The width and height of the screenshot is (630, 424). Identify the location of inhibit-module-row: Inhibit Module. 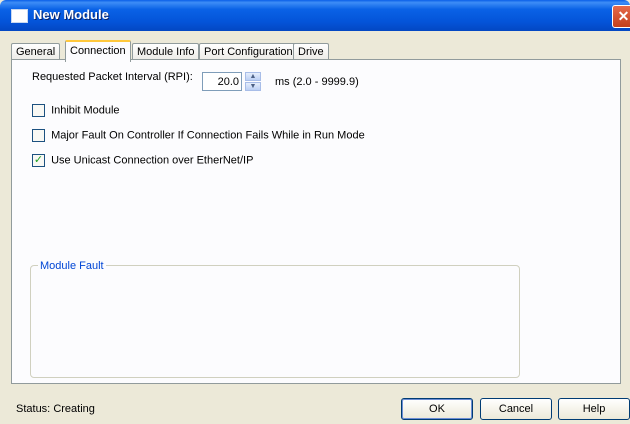
(76, 110).